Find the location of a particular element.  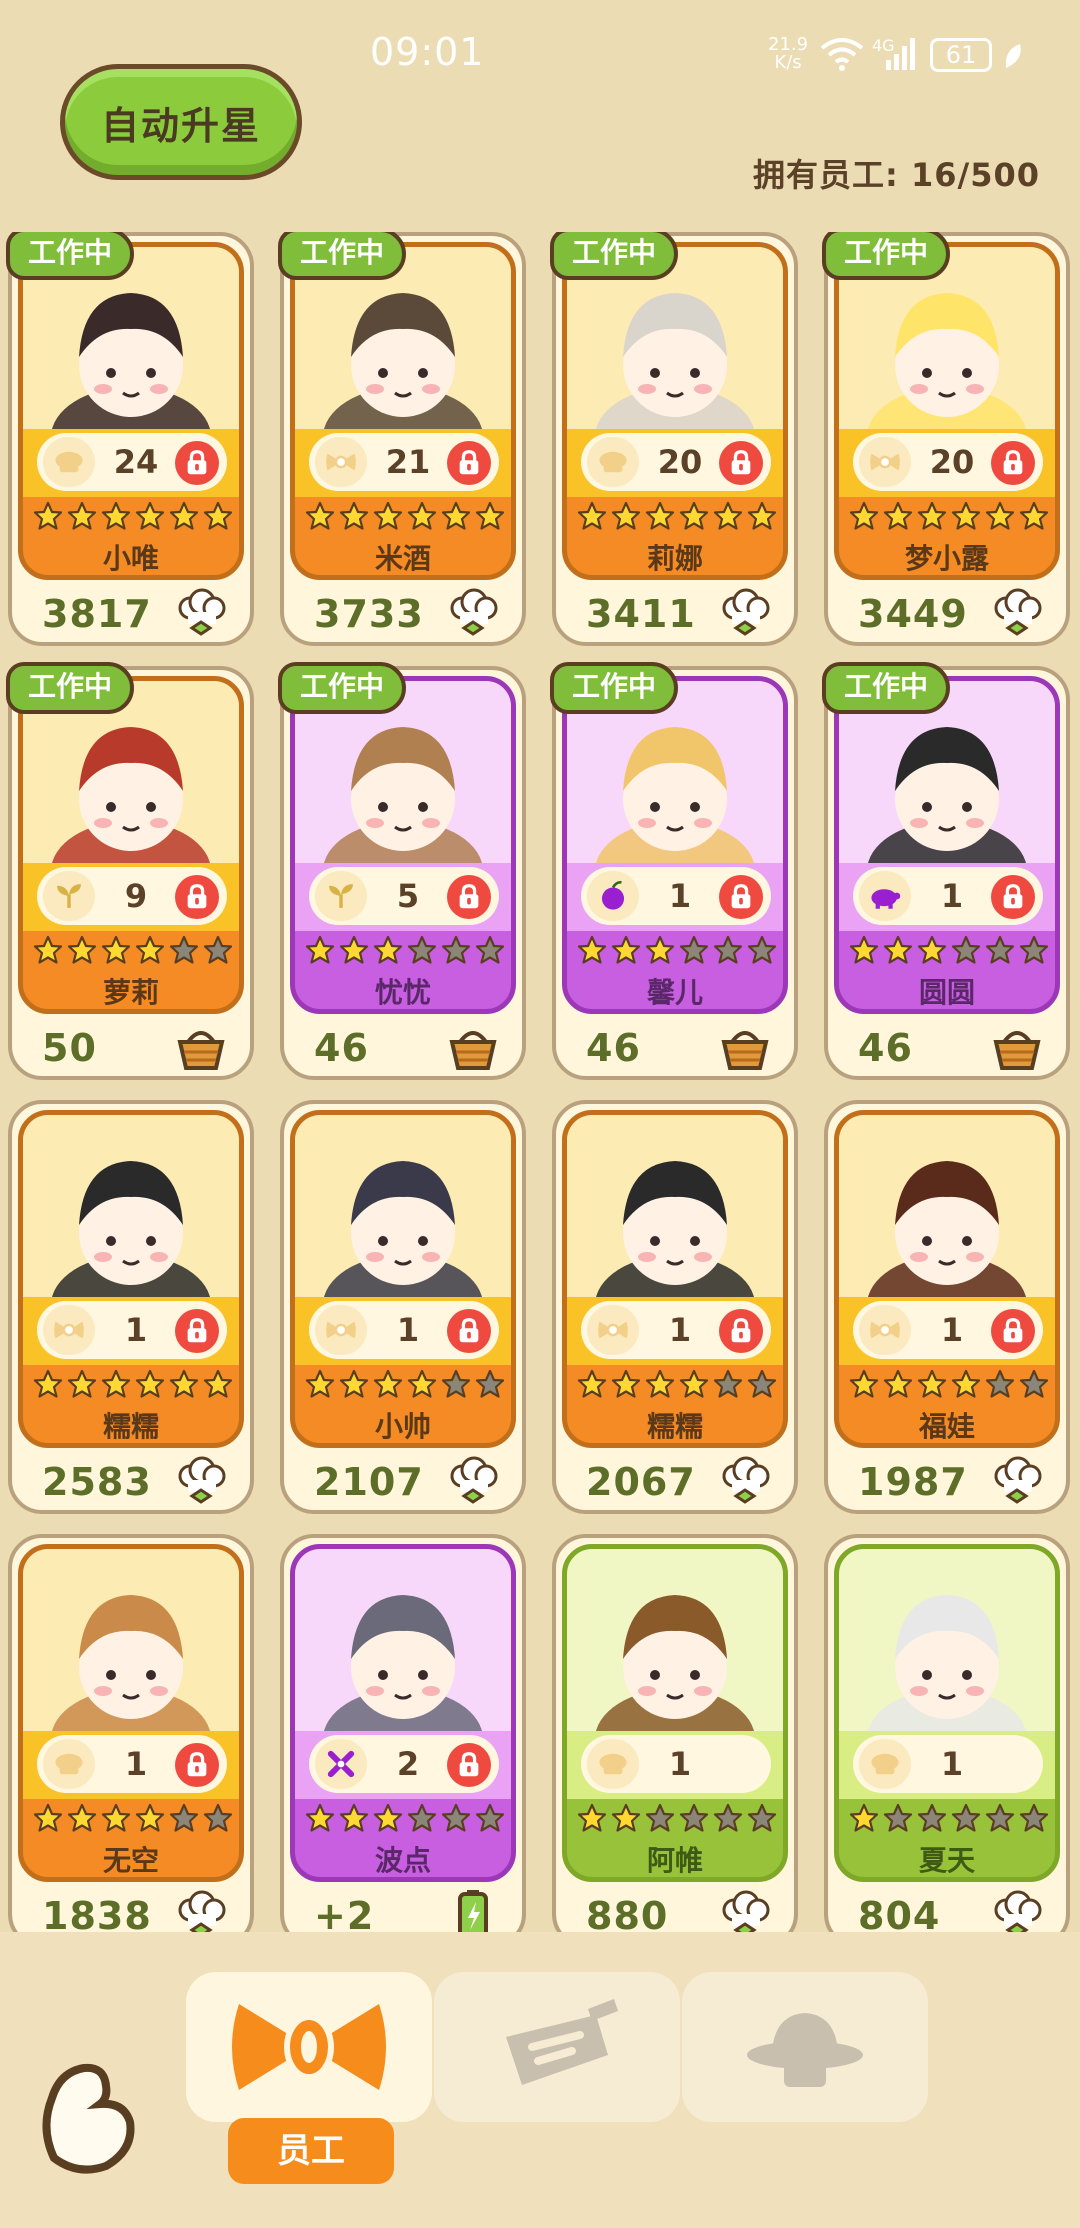

employee-name: 夏天 is located at coordinates (946, 1860).